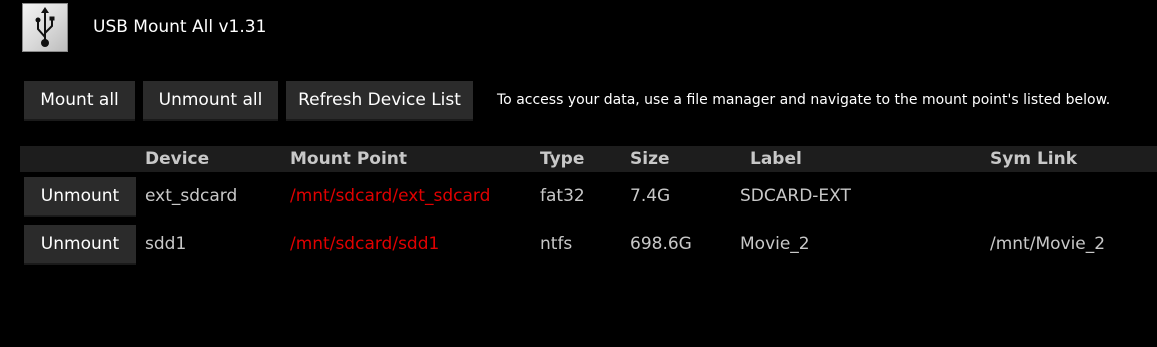 Image resolution: width=1157 pixels, height=347 pixels. I want to click on mount-all-button: Mount all, so click(79, 101).